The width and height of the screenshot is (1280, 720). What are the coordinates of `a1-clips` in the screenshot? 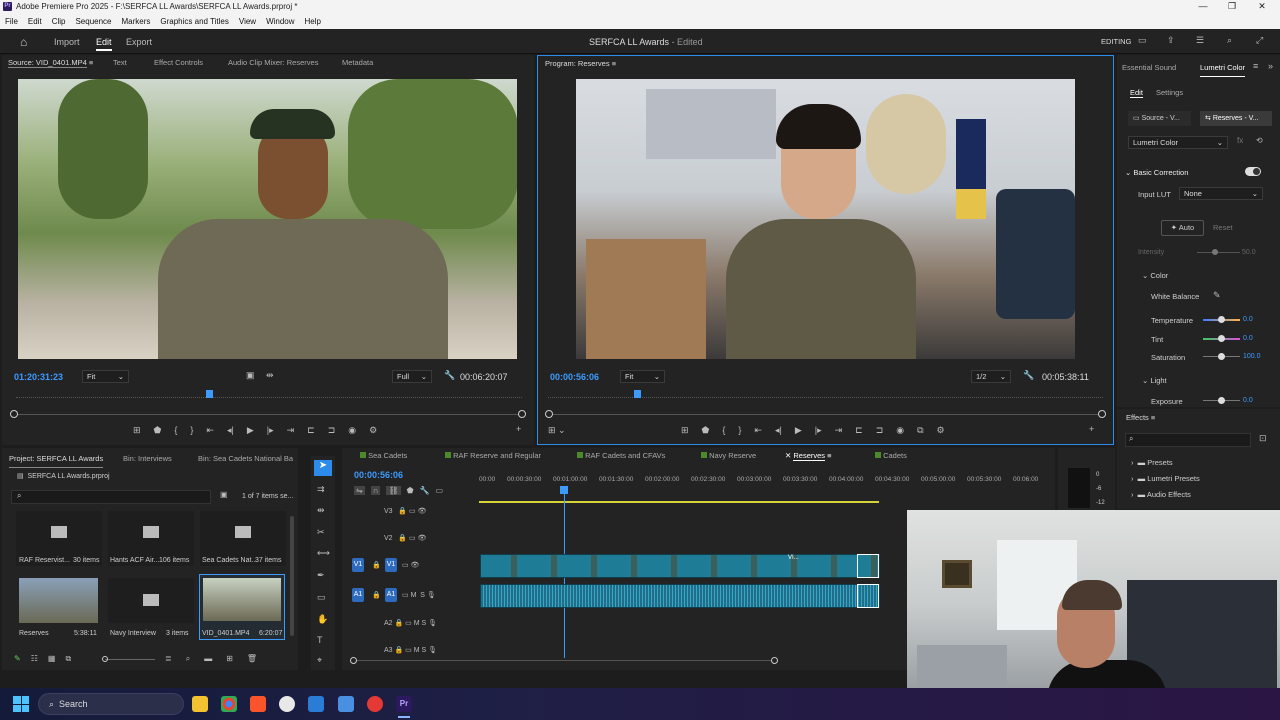 It's located at (680, 596).